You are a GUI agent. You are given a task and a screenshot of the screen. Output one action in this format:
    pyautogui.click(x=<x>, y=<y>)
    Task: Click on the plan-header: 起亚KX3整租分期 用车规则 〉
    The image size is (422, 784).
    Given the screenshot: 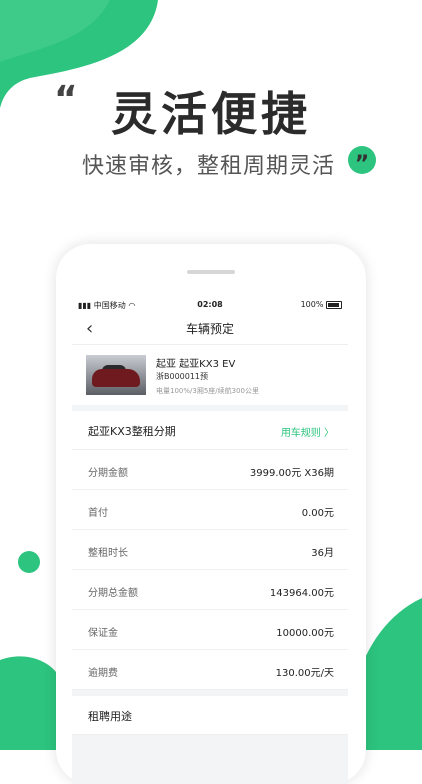 What is the action you would take?
    pyautogui.click(x=210, y=430)
    